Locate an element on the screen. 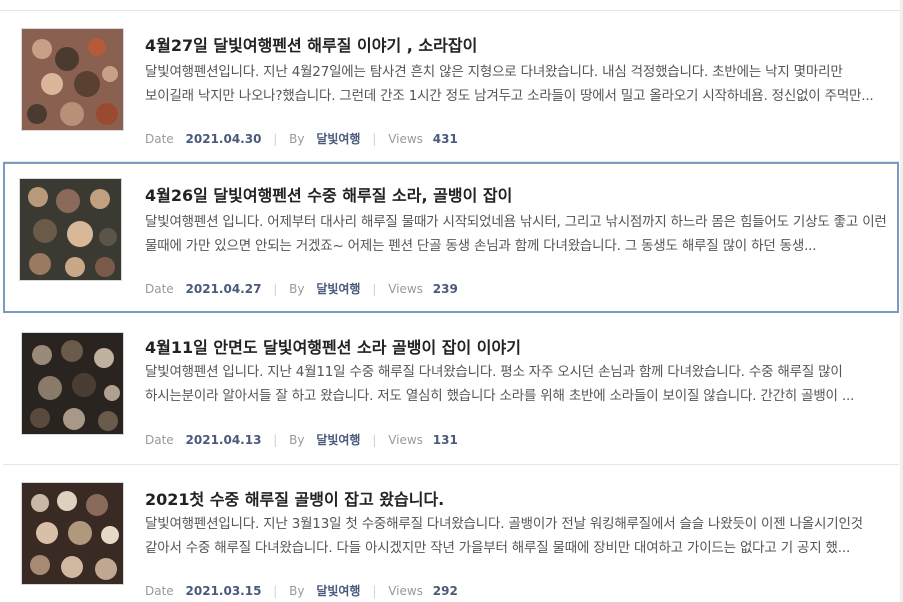 The image size is (903, 602). post-meta: Date 2021.04.13 | By 달빛여행 | Views 131 is located at coordinates (301, 439).